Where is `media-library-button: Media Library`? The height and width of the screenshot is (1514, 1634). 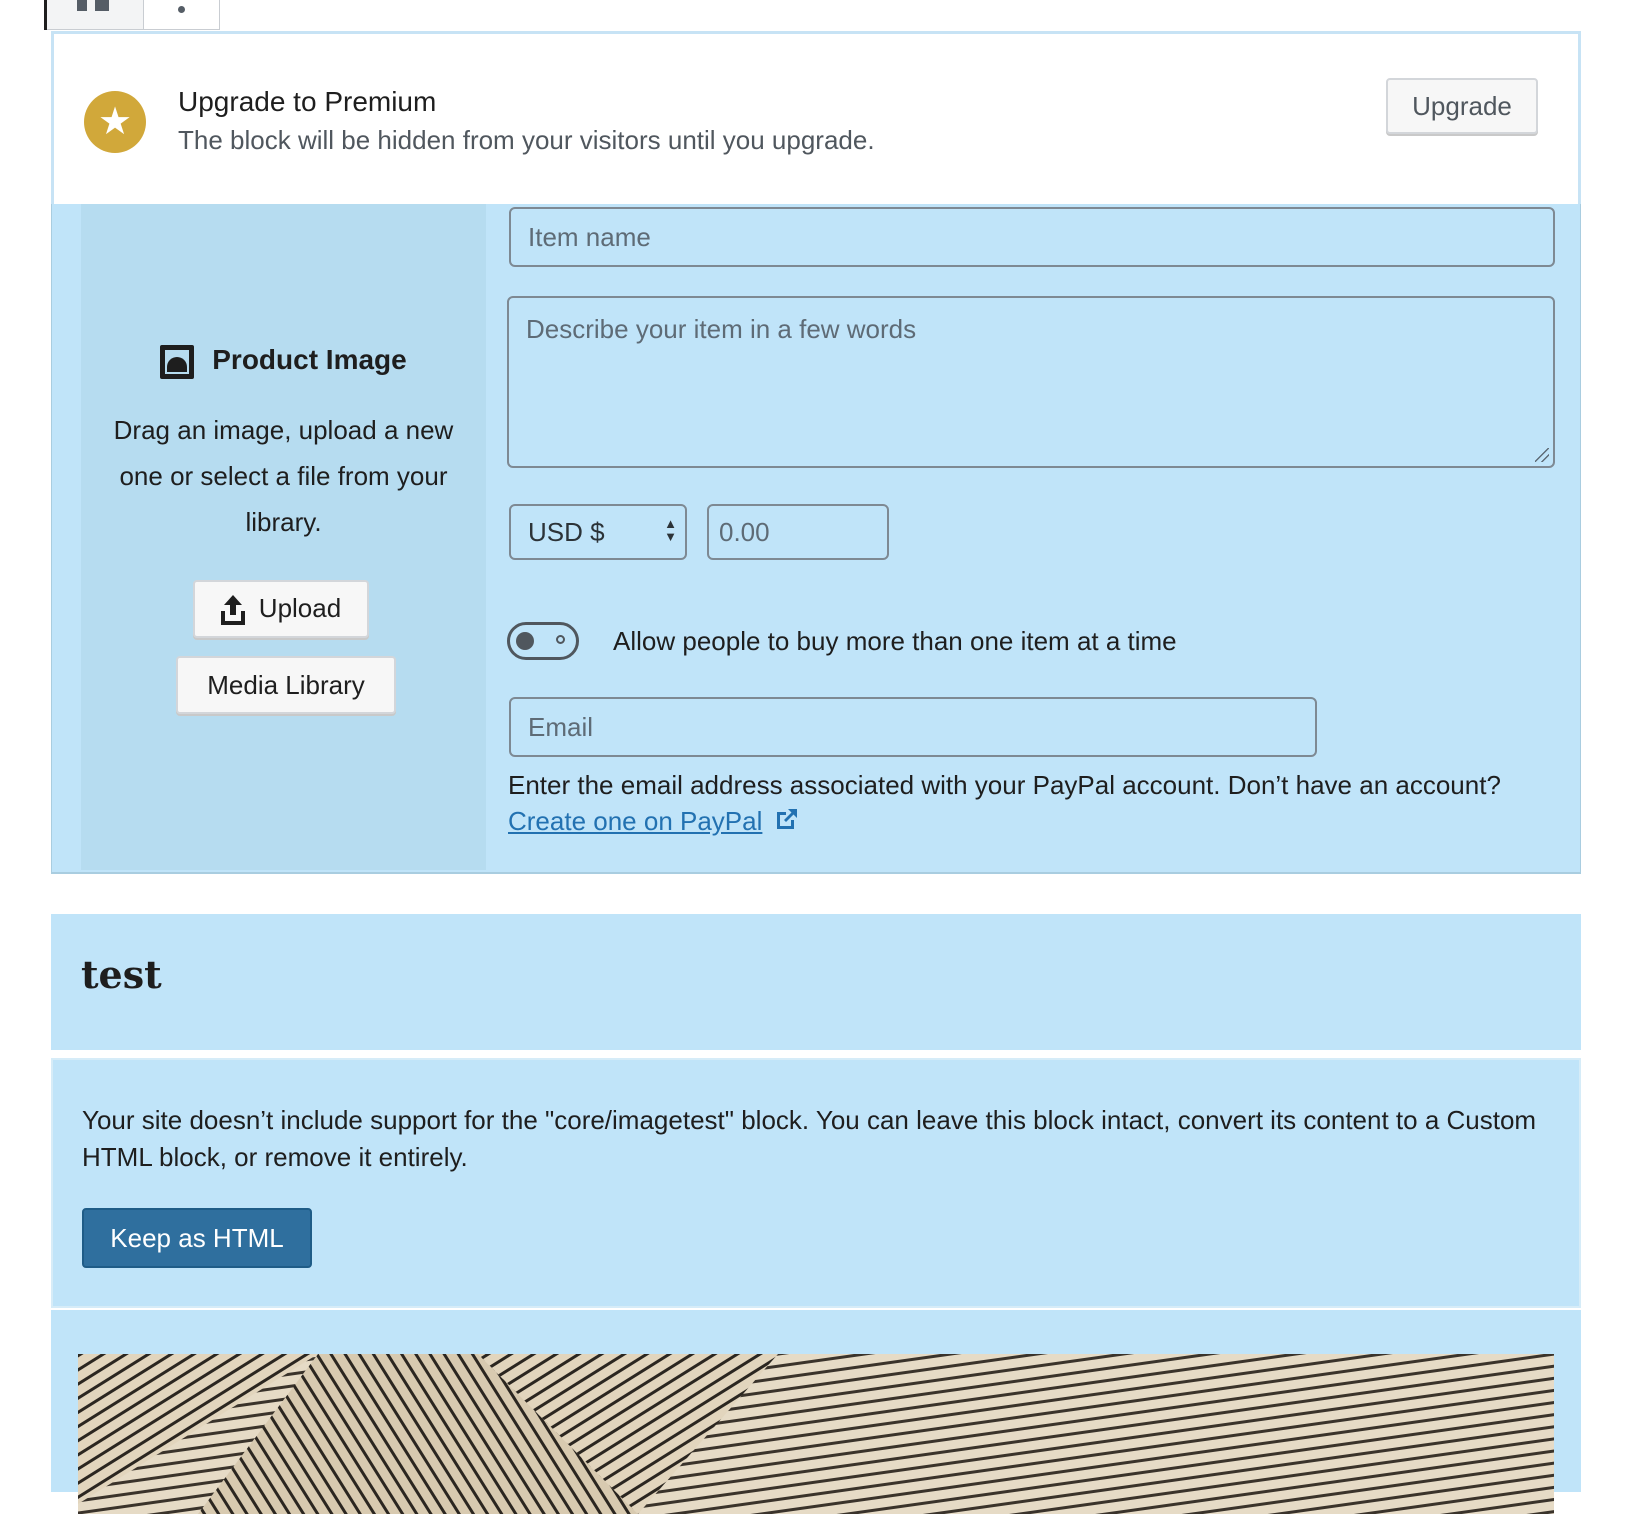
media-library-button: Media Library is located at coordinates (286, 685).